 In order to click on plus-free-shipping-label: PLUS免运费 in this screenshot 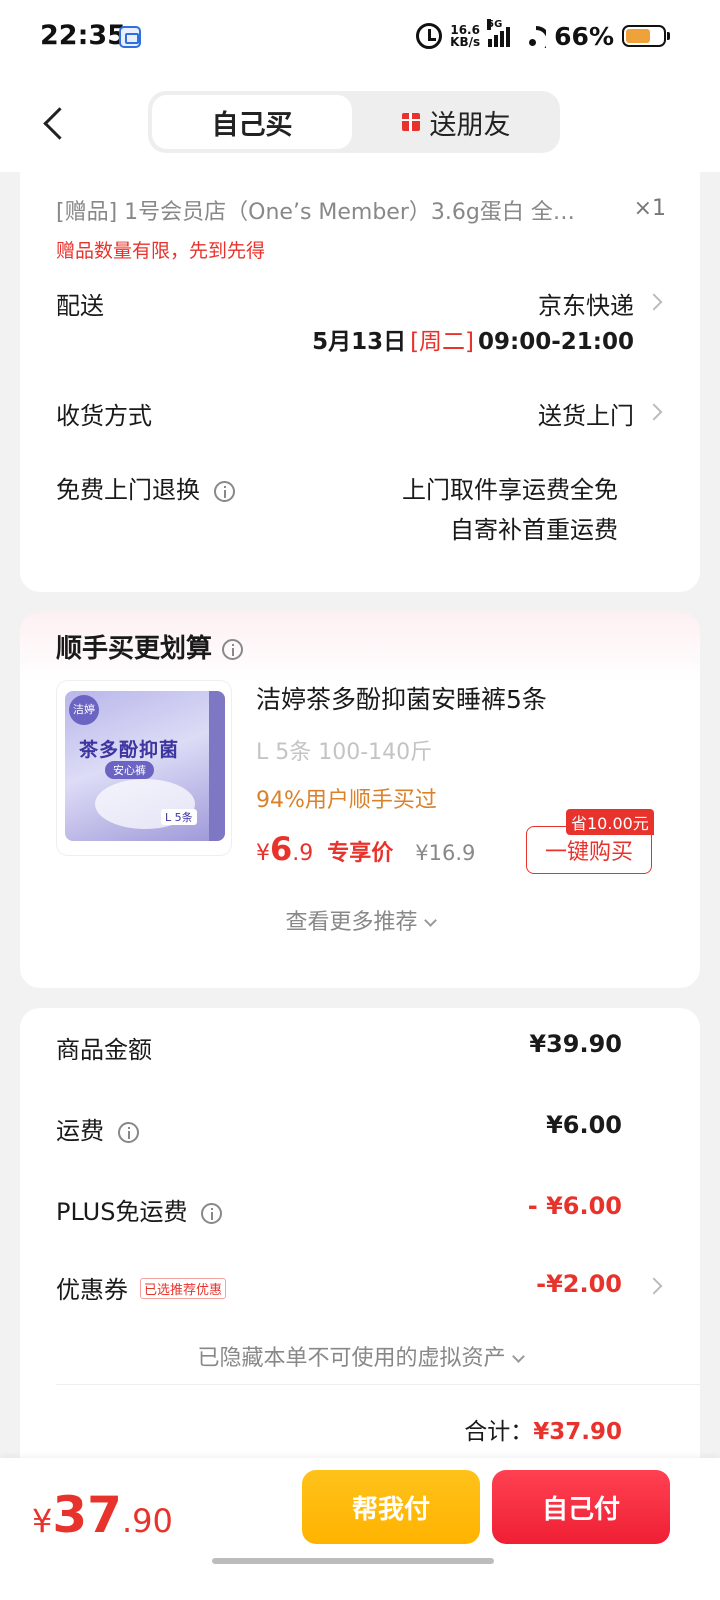, I will do `click(139, 1209)`.